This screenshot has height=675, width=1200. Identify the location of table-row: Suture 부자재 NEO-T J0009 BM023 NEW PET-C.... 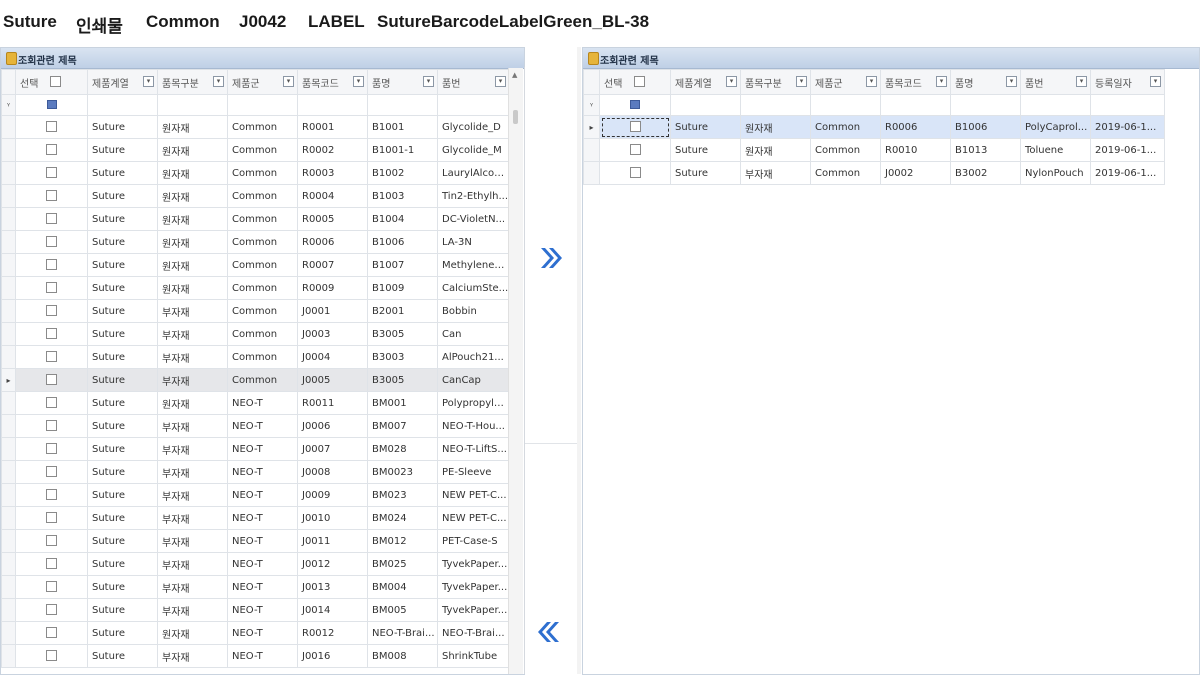
(255, 495).